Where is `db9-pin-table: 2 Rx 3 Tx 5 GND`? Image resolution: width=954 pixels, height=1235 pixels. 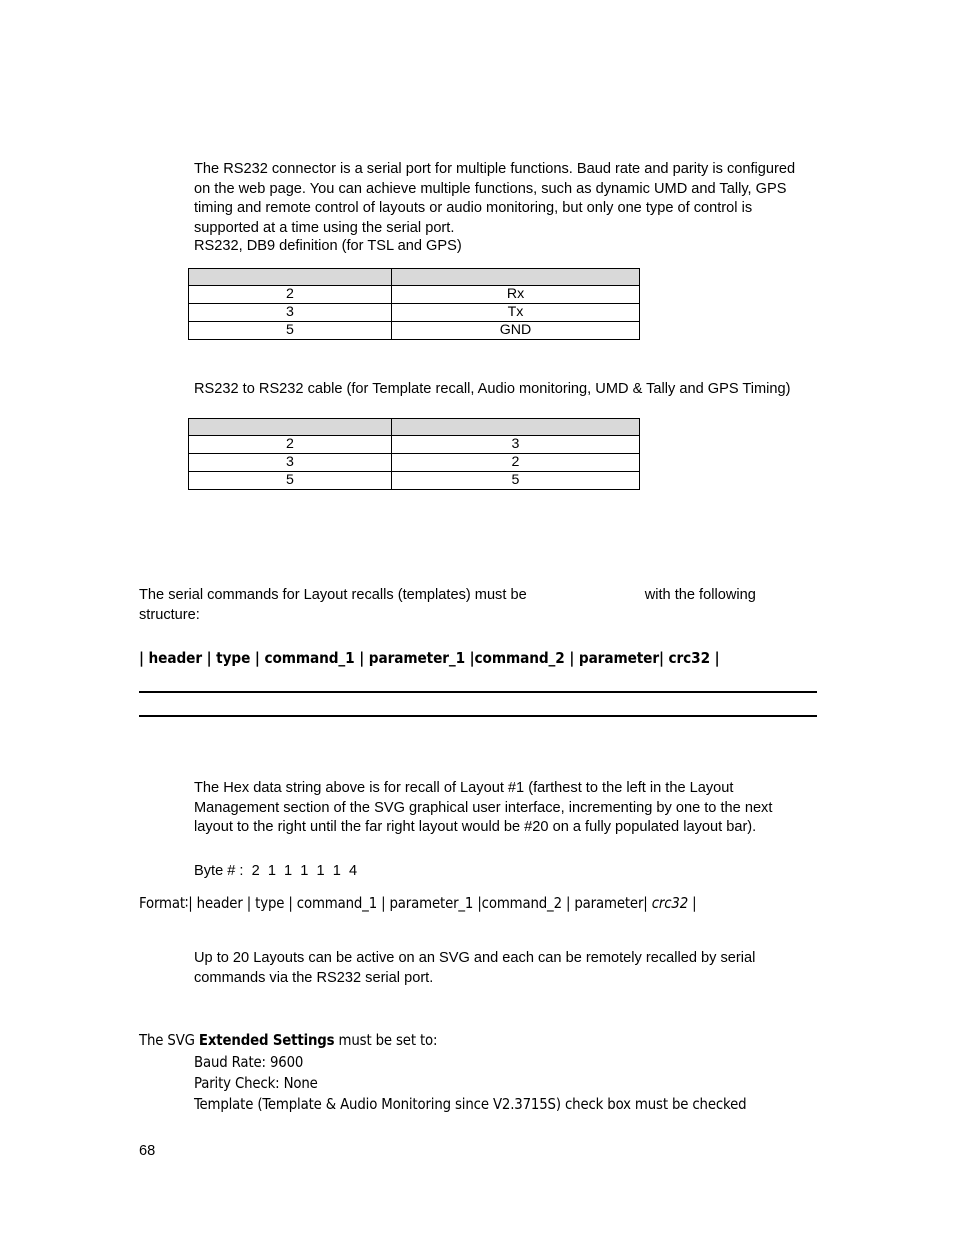
db9-pin-table: 2 Rx 3 Tx 5 GND is located at coordinates (414, 304).